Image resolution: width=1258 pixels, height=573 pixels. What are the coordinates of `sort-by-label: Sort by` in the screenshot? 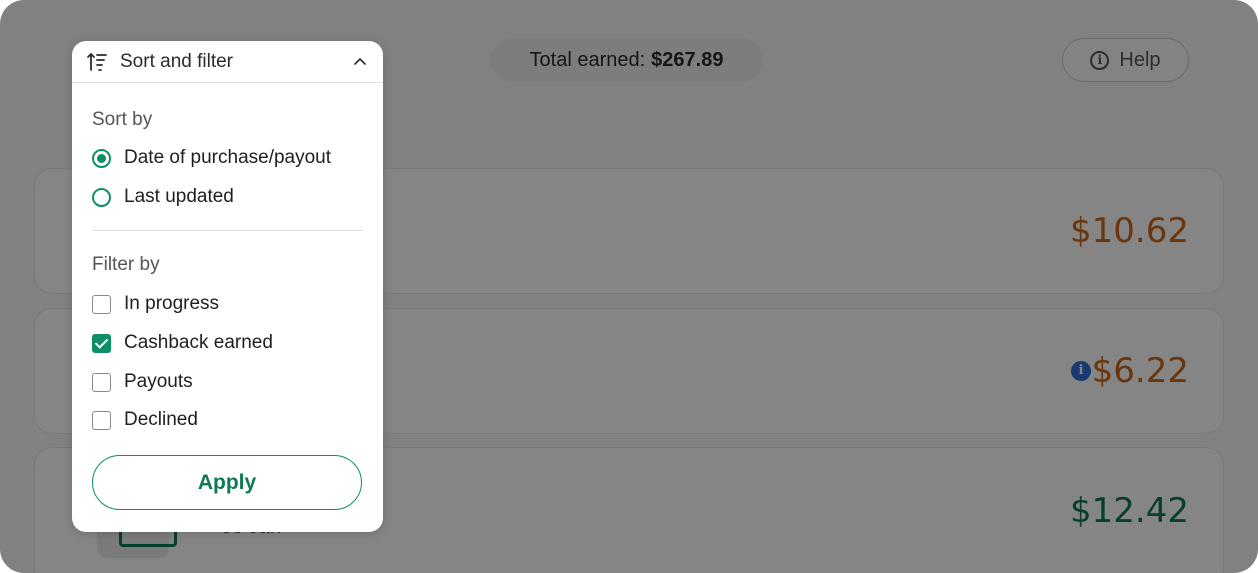 It's located at (122, 119).